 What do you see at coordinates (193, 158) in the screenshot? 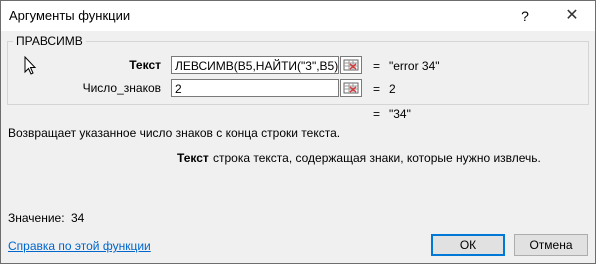
I see `arg-help-name: Текст` at bounding box center [193, 158].